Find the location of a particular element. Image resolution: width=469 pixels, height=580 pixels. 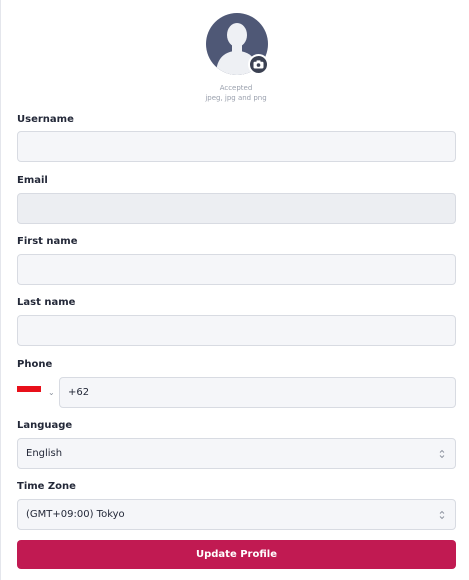

first-name-input is located at coordinates (236, 269).